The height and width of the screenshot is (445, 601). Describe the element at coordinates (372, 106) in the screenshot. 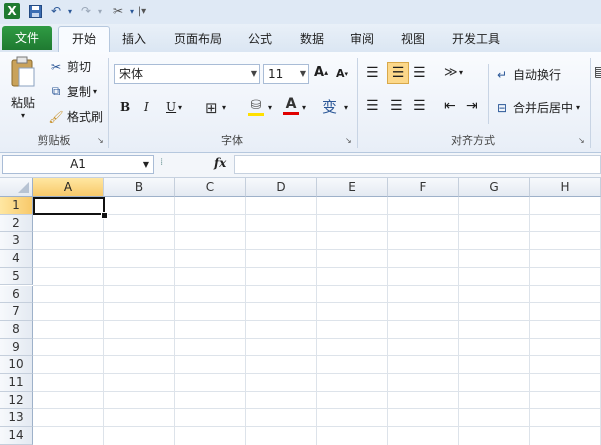

I see `align-left-icon: ☰` at that location.